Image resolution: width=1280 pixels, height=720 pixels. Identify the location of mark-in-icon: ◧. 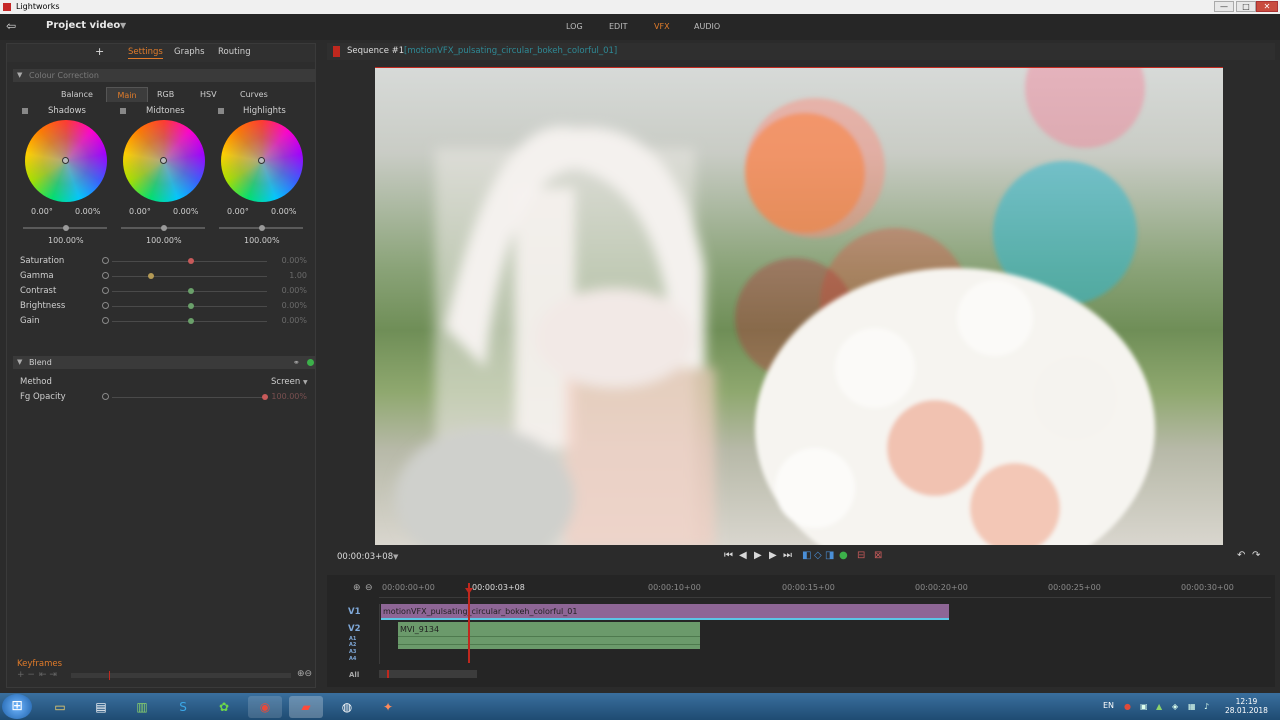
(806, 555).